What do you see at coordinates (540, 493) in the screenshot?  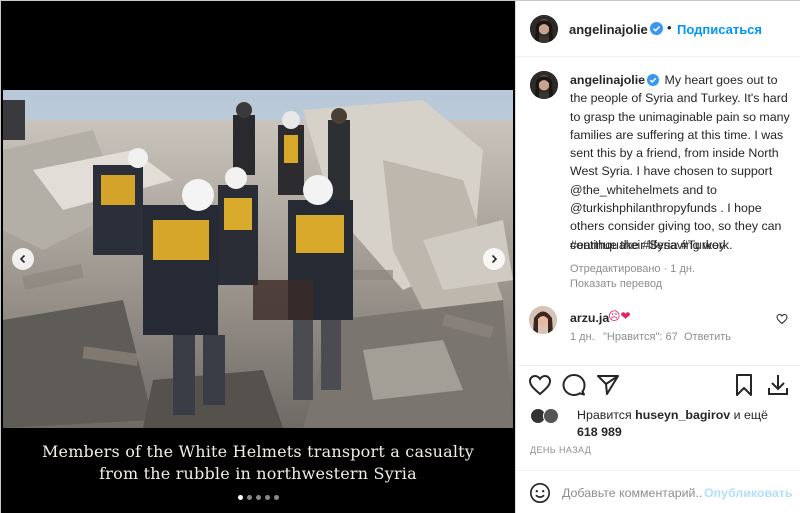 I see `smiley-icon` at bounding box center [540, 493].